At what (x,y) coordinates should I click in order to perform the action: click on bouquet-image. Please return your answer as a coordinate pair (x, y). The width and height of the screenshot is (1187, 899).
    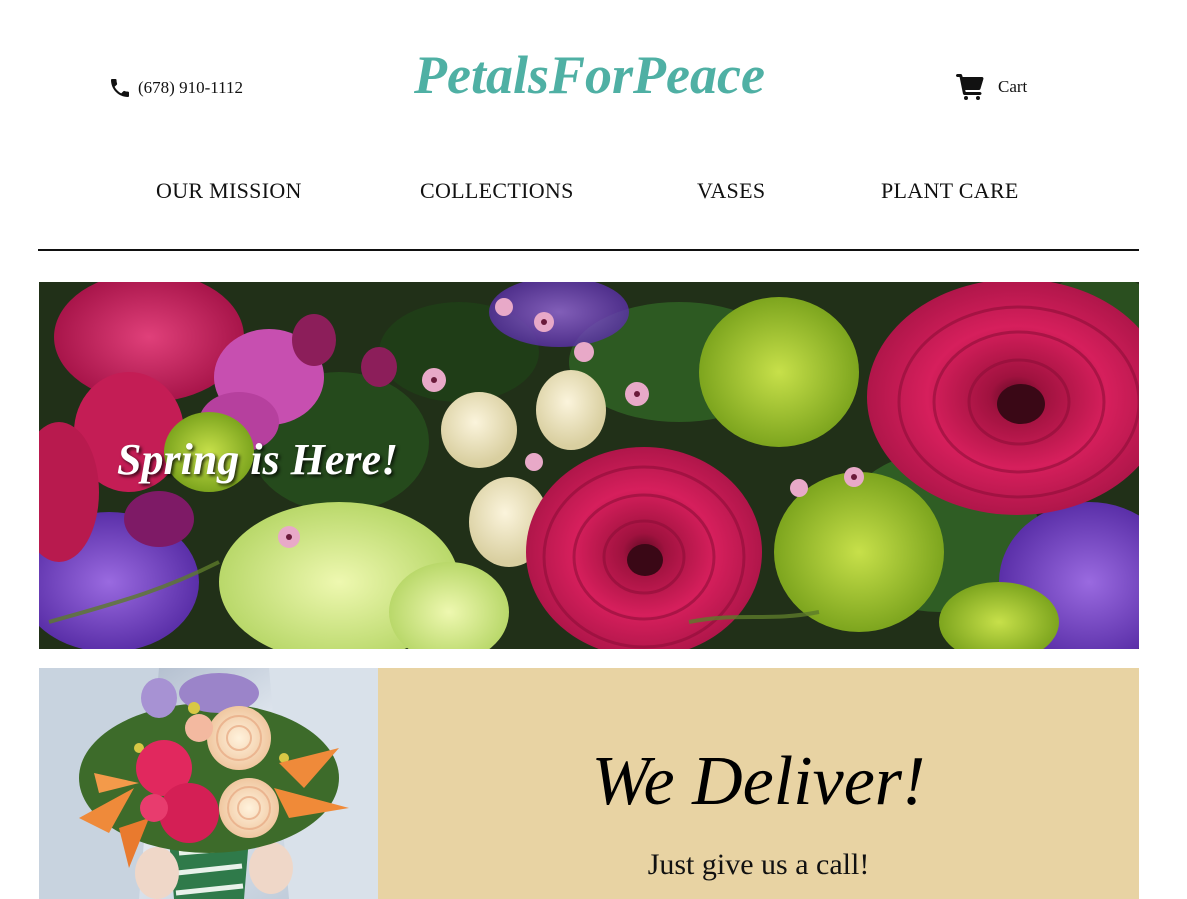
    Looking at the image, I should click on (208, 783).